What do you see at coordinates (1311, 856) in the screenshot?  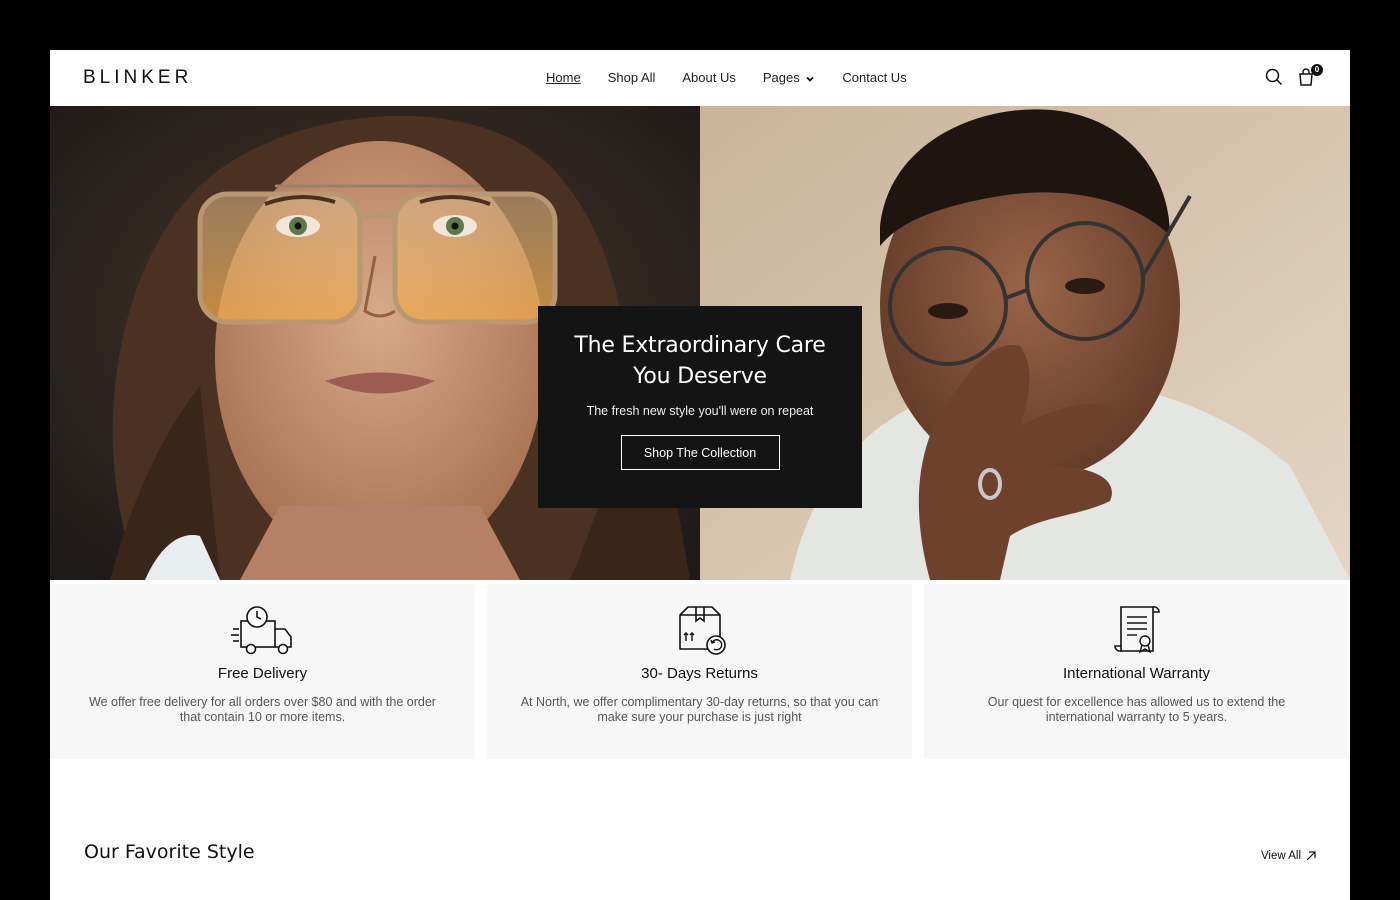 I see `arrow-up-right-icon` at bounding box center [1311, 856].